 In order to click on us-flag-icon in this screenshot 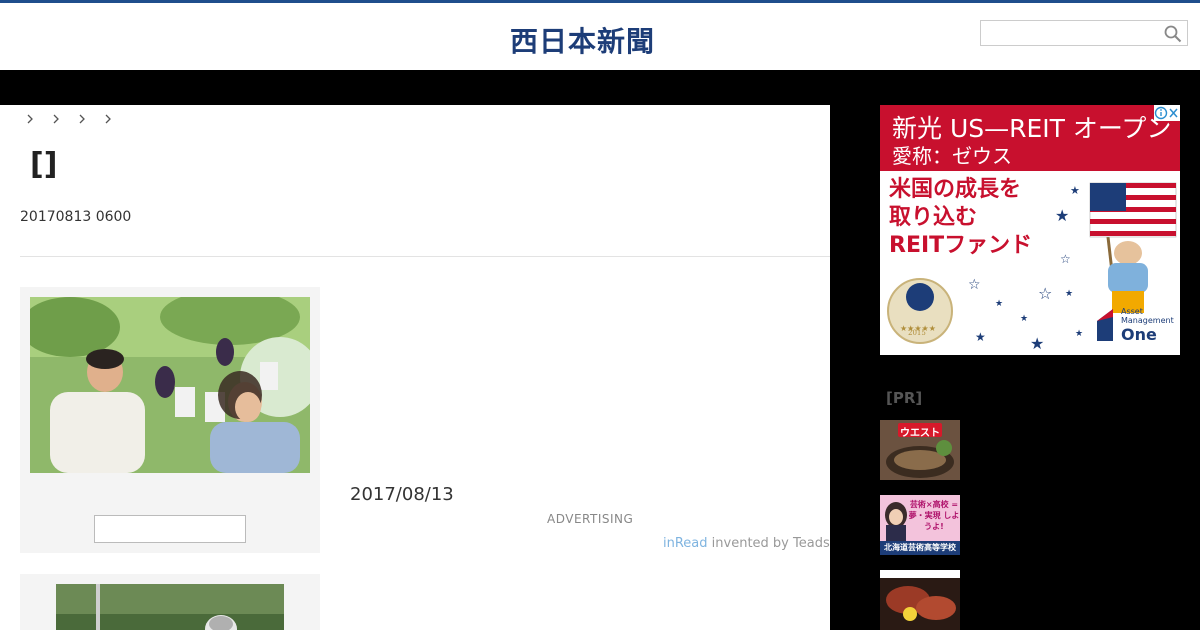, I will do `click(1133, 210)`.